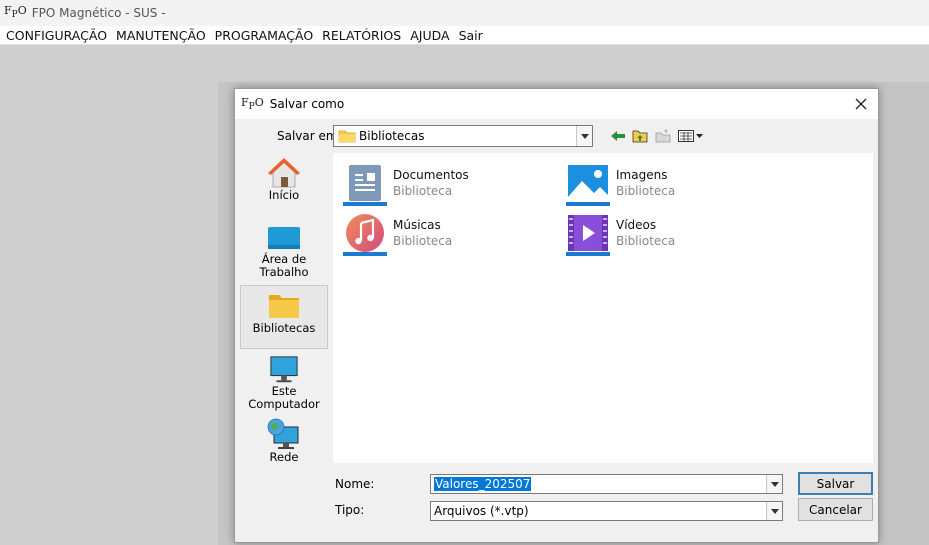 The image size is (929, 545). I want to click on place-label: Rede, so click(284, 457).